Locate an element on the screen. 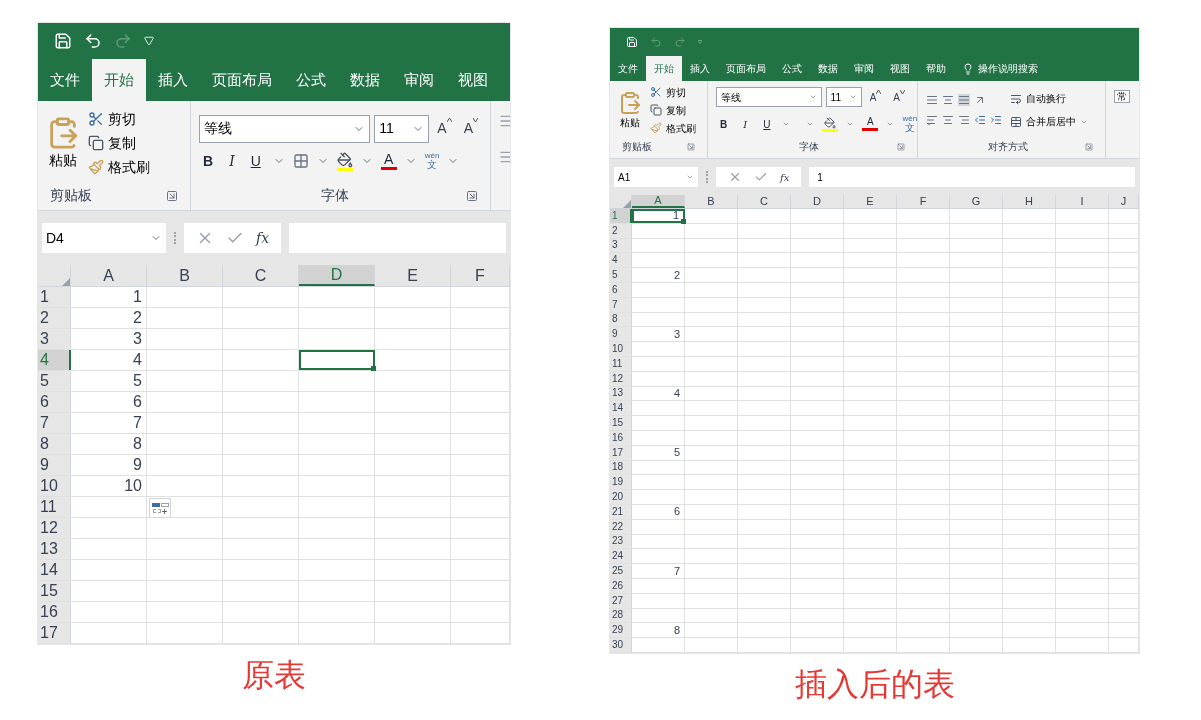  ribbon-tab: 帮助 is located at coordinates (936, 68).